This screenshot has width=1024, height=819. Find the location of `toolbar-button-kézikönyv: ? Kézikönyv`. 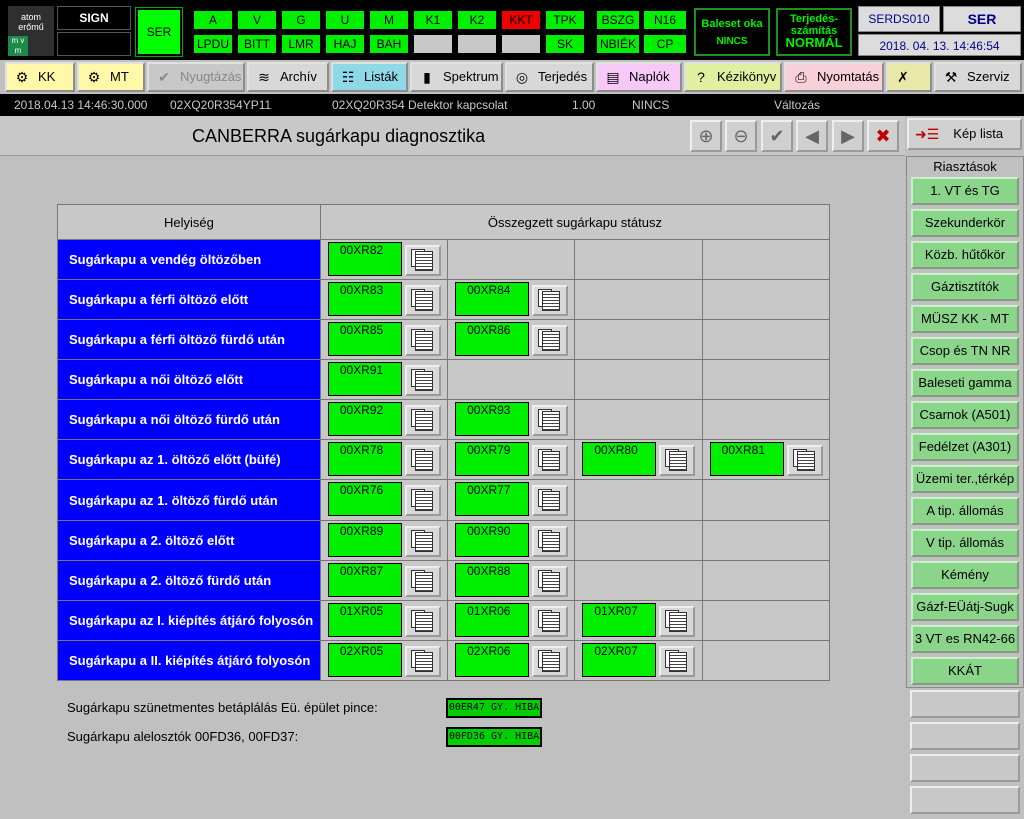

toolbar-button-kézikönyv: ? Kézikönyv is located at coordinates (733, 77).